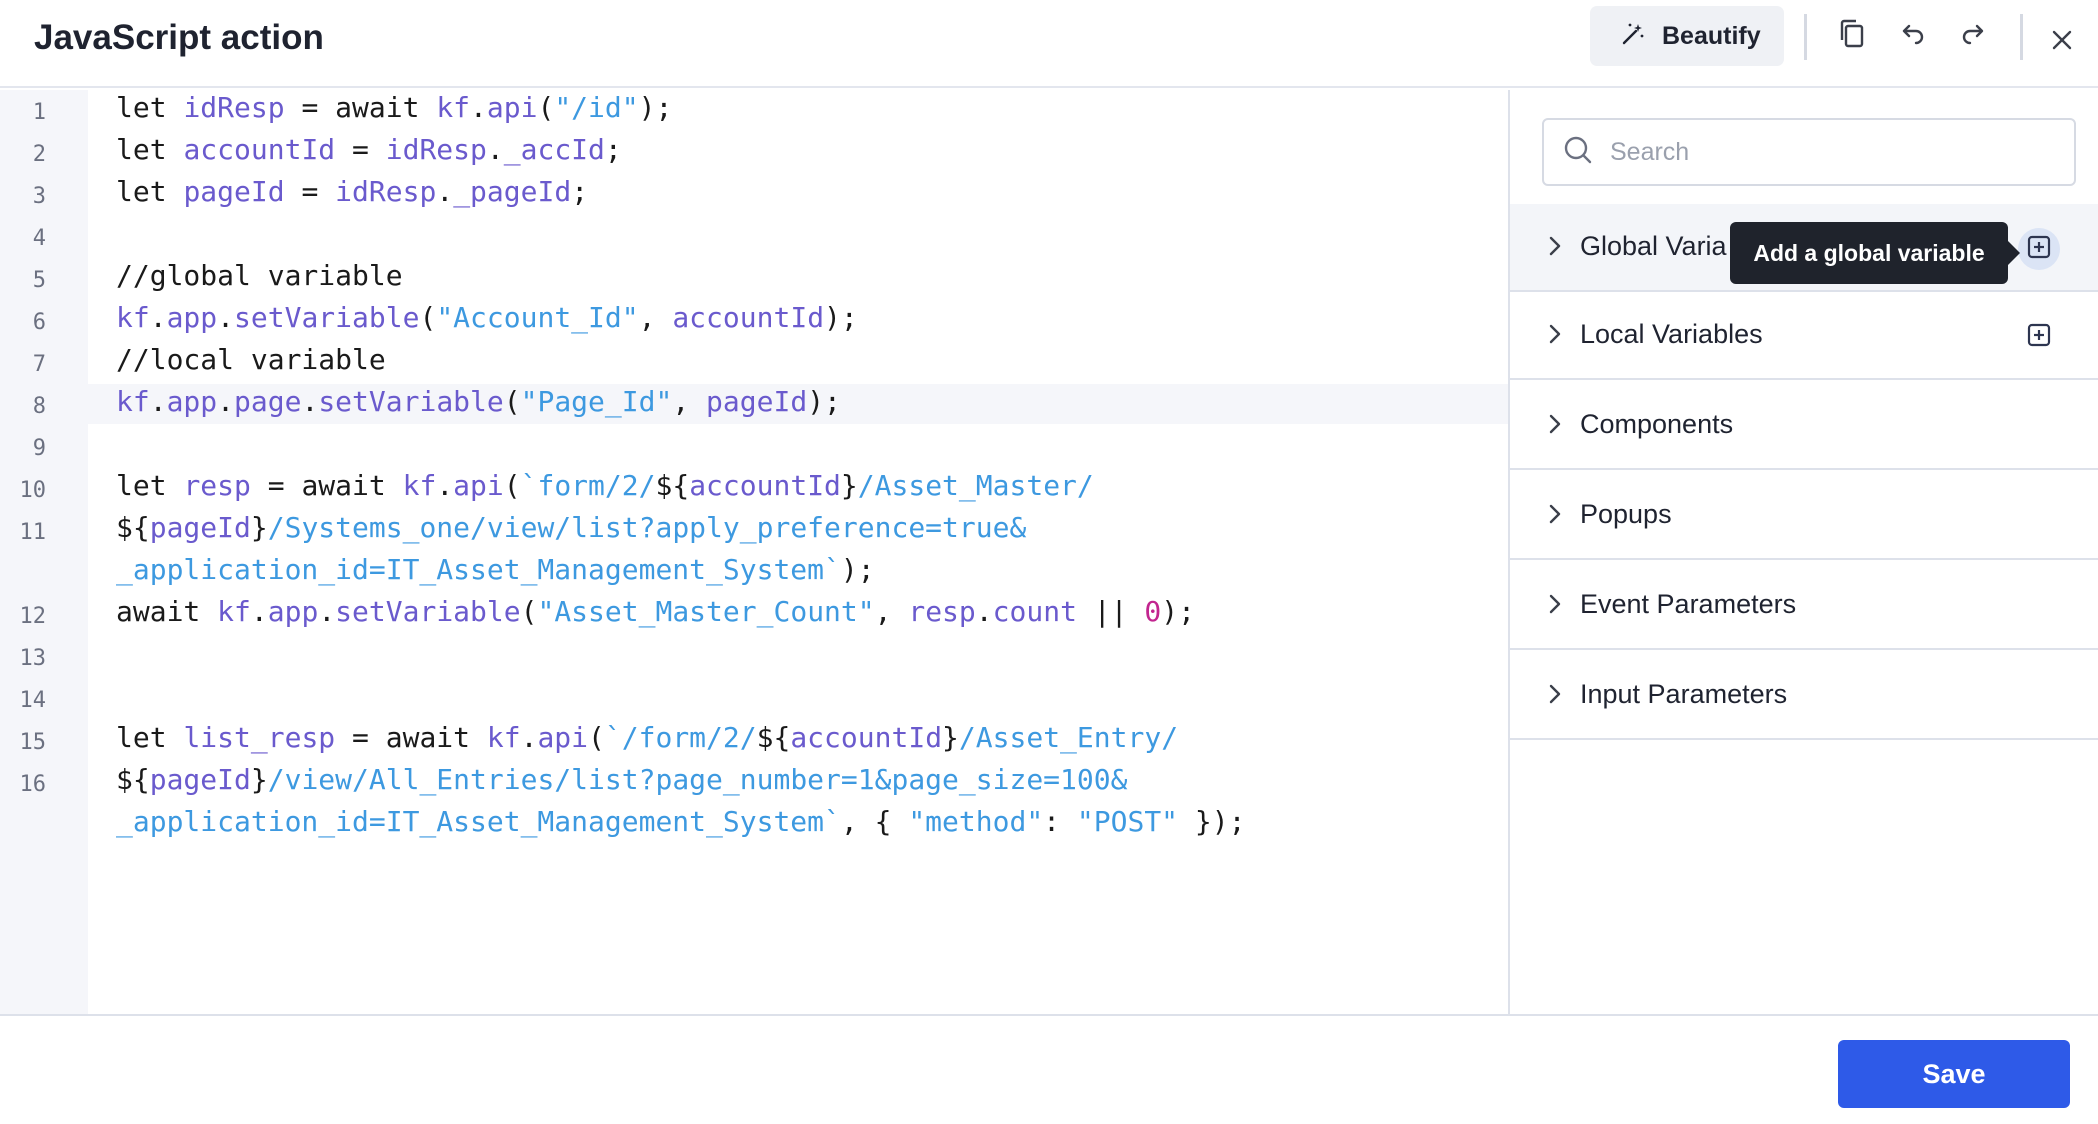 The height and width of the screenshot is (1124, 2098). What do you see at coordinates (39, 406) in the screenshot?
I see `line-number: 8` at bounding box center [39, 406].